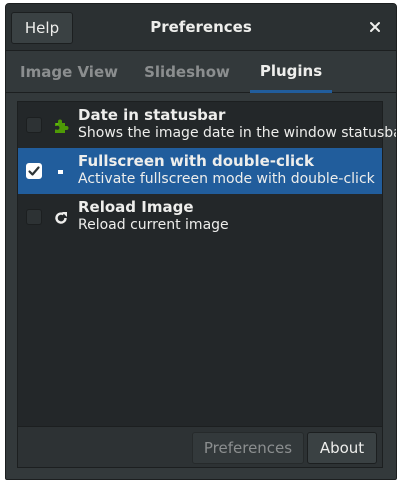 The width and height of the screenshot is (402, 488). I want to click on dialog-title: Preferences, so click(201, 27).